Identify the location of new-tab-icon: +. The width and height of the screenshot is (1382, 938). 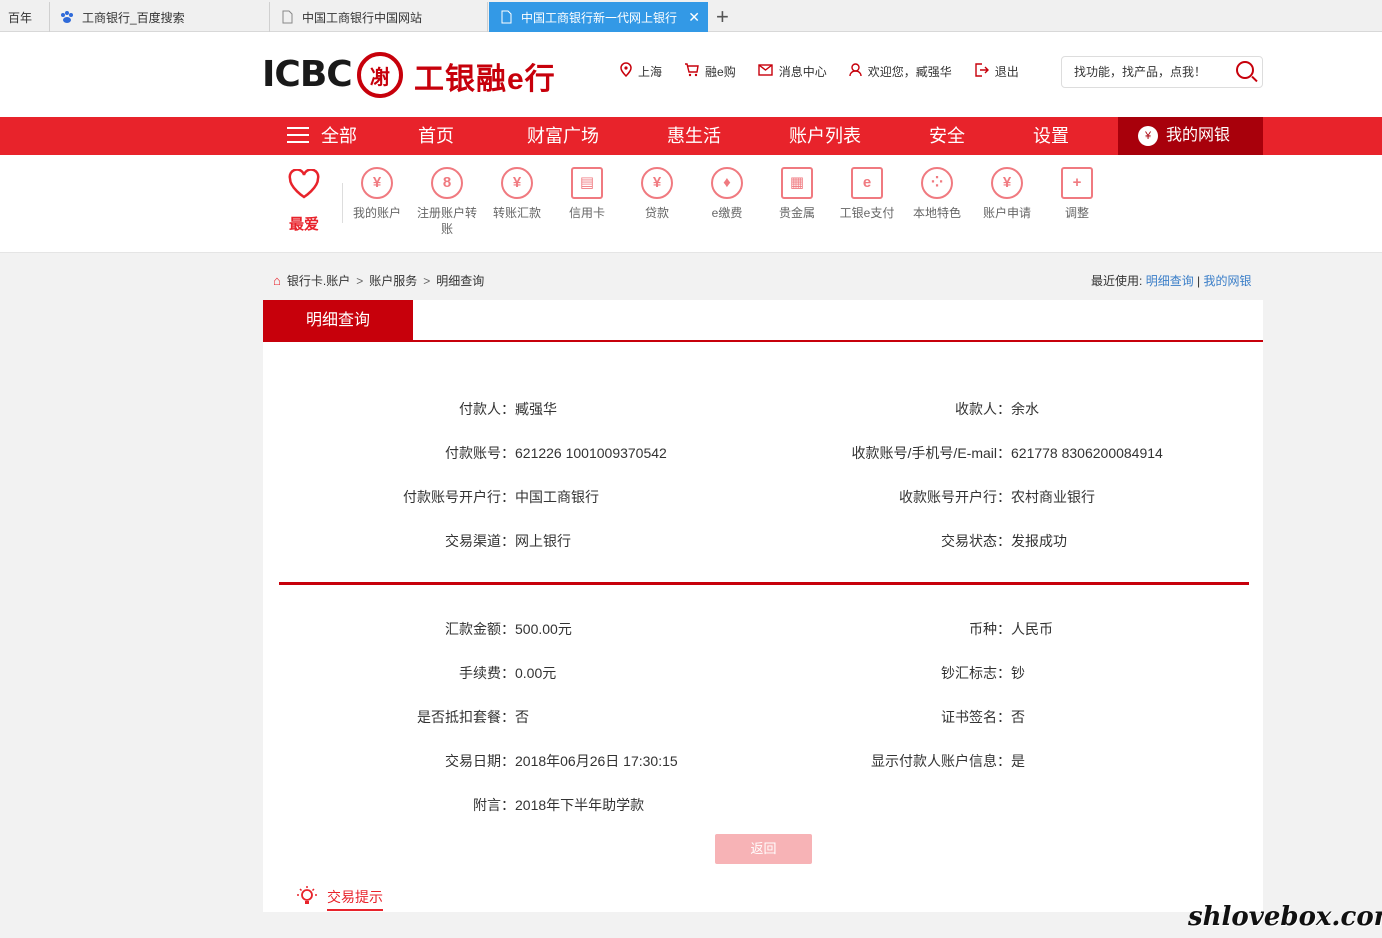
(722, 17).